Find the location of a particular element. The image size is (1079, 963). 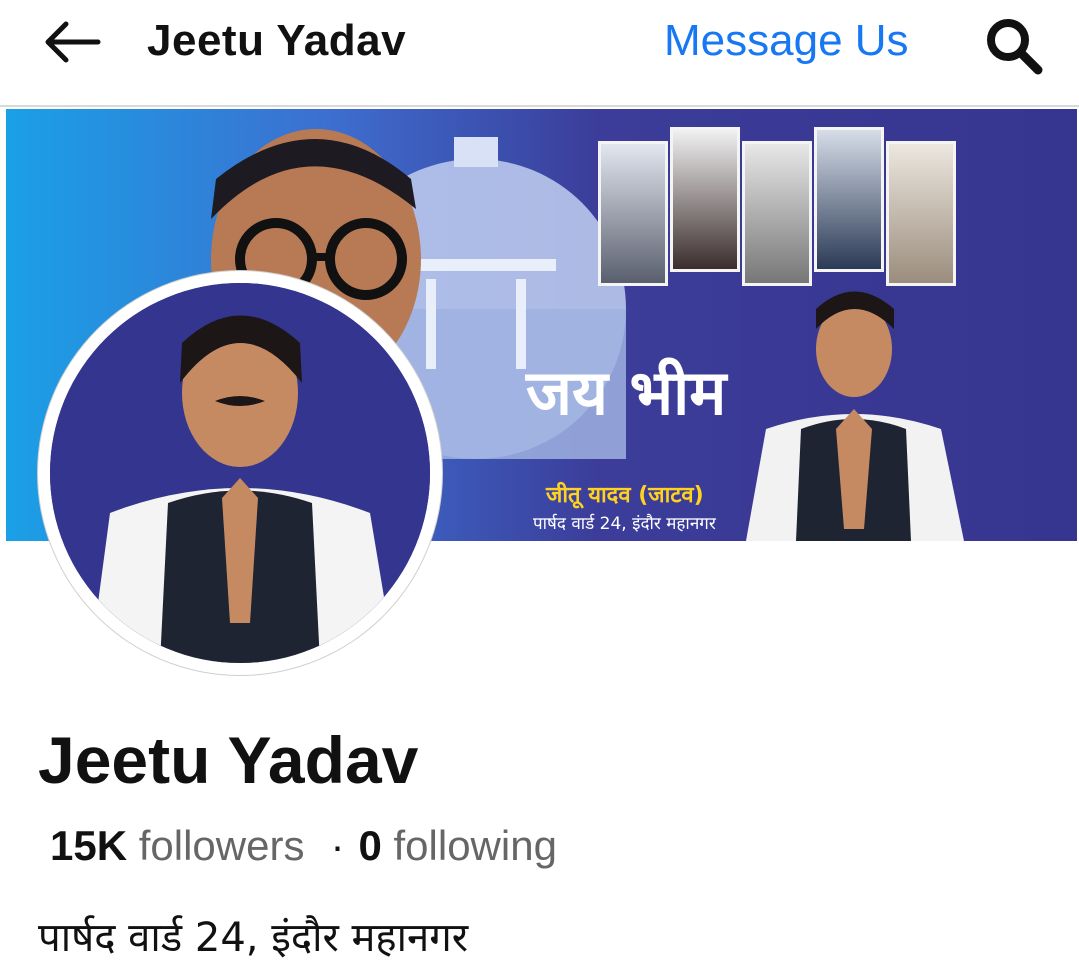

avatar-image is located at coordinates (240, 473).